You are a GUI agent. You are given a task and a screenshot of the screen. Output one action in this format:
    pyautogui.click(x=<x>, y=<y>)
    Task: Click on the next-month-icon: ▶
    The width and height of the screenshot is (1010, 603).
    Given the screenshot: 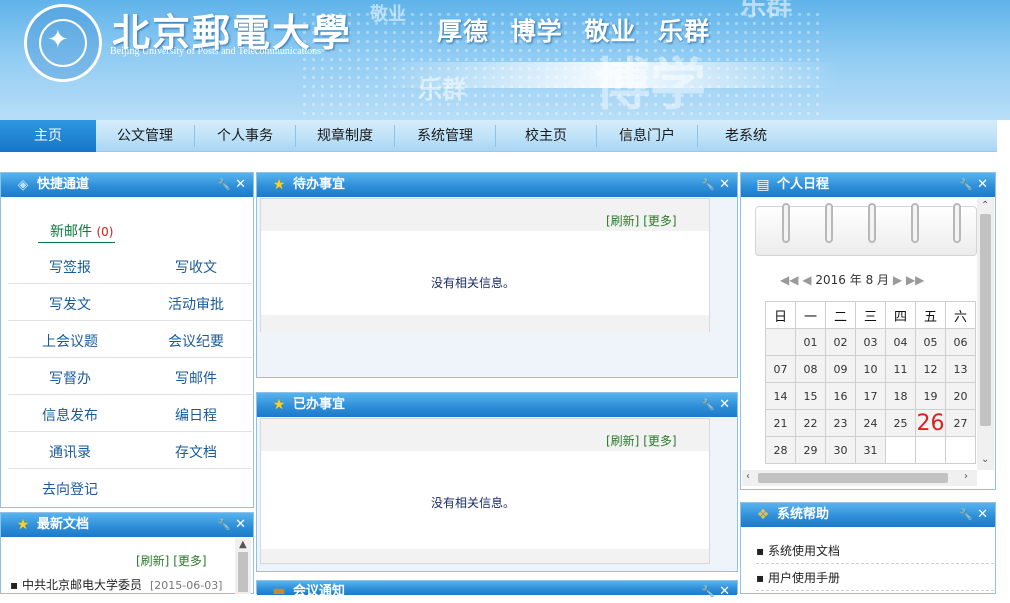 What is the action you would take?
    pyautogui.click(x=897, y=280)
    